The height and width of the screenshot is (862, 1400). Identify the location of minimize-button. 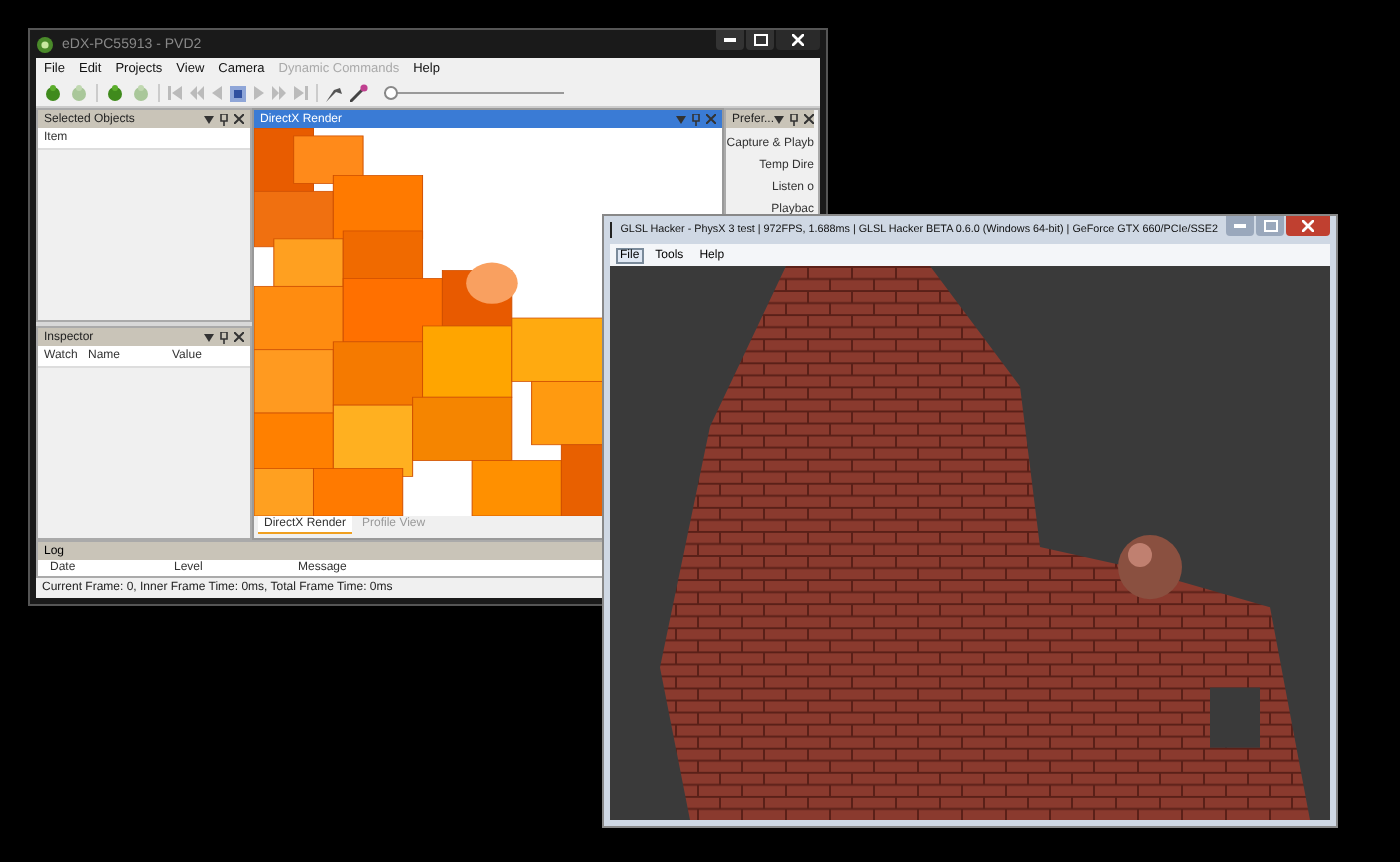
(730, 40).